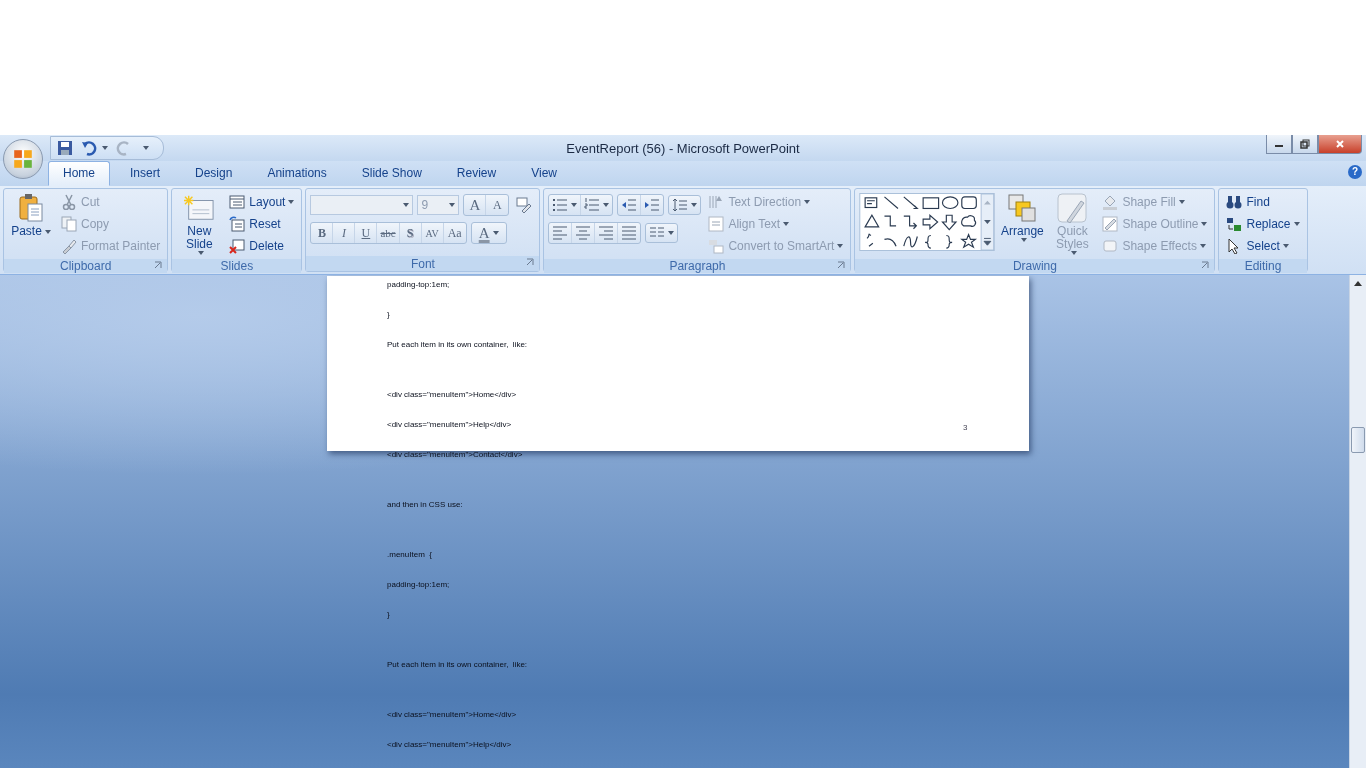 Image resolution: width=1366 pixels, height=768 pixels. What do you see at coordinates (237, 266) in the screenshot?
I see `group-label: Slides` at bounding box center [237, 266].